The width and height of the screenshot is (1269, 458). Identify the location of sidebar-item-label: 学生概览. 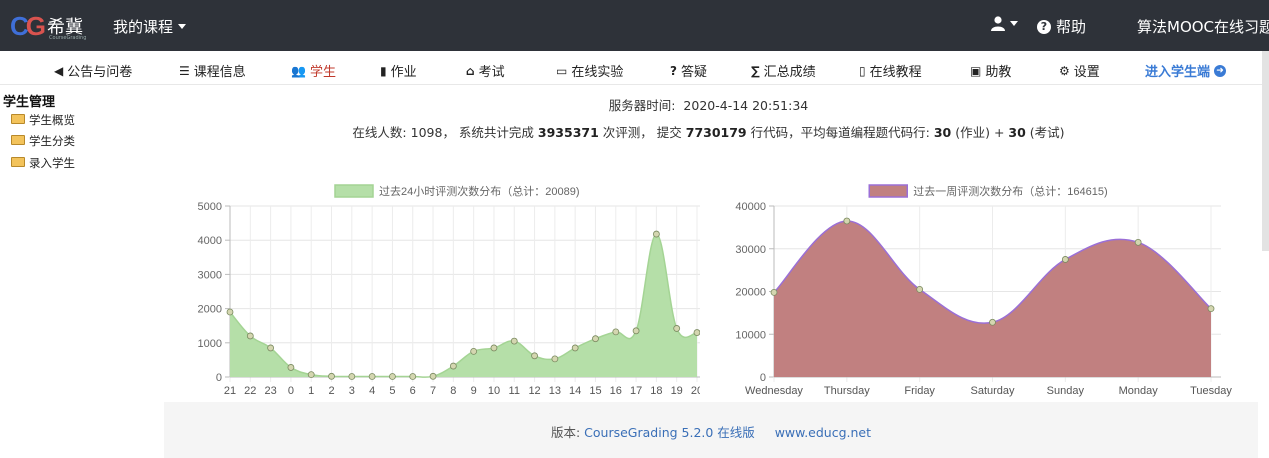
(52, 120).